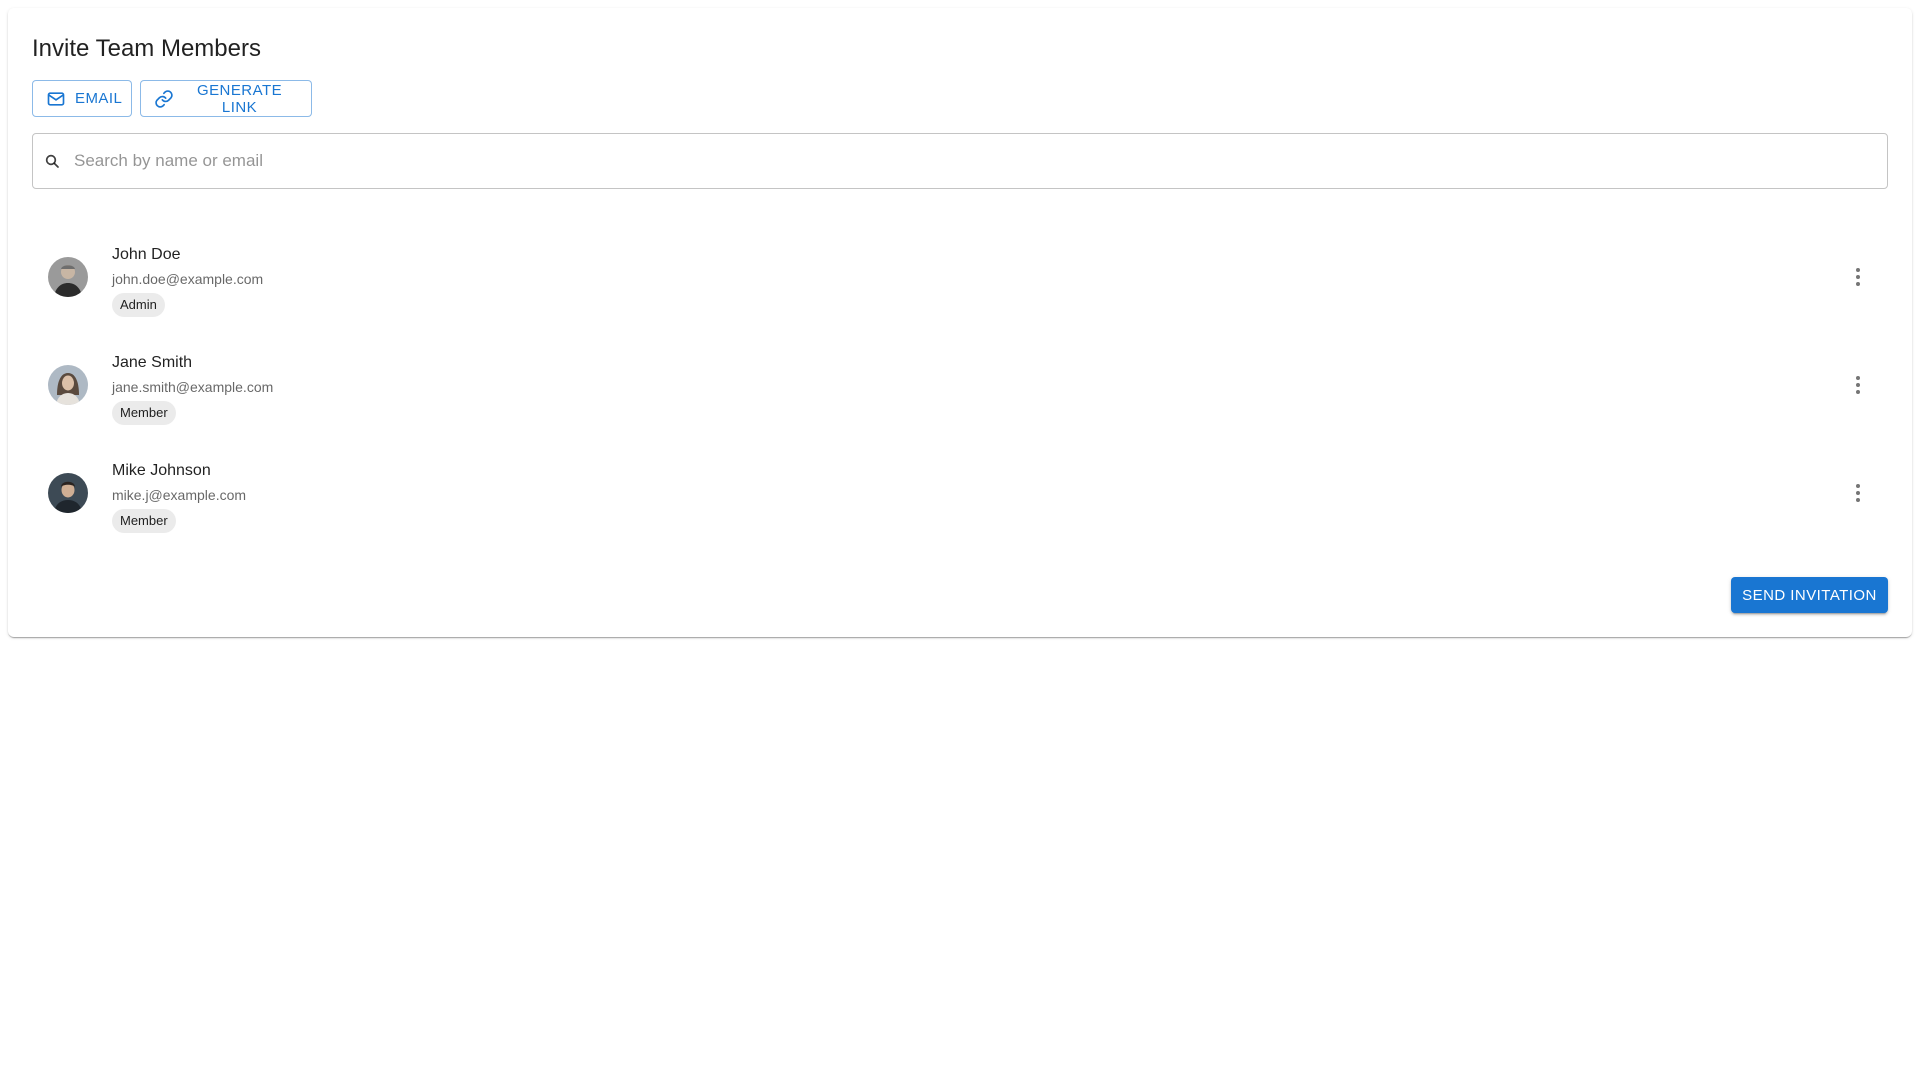 The height and width of the screenshot is (1080, 1920). I want to click on member-email: jane.smith@example.com, so click(193, 387).